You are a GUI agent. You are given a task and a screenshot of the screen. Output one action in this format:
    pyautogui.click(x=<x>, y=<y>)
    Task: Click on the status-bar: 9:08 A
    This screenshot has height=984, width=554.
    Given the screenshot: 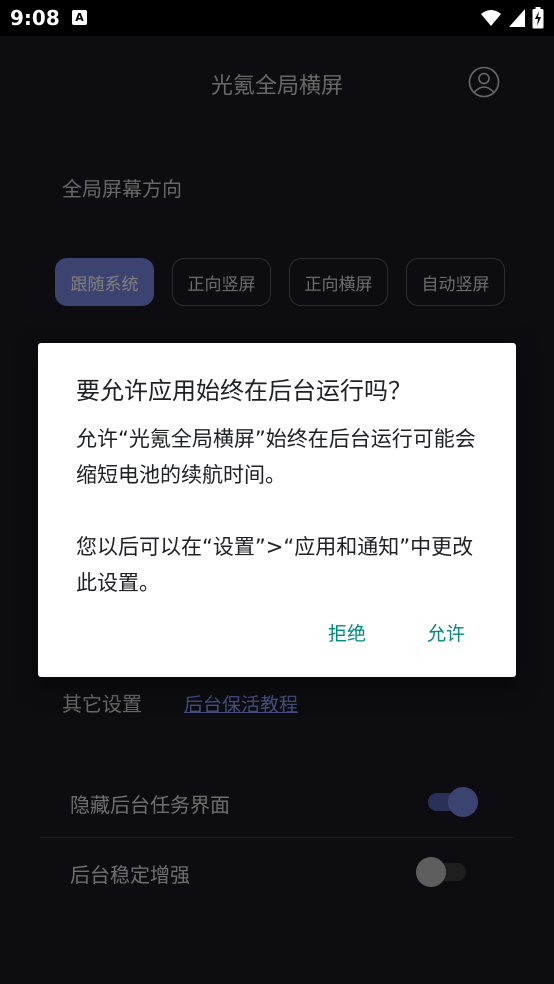 What is the action you would take?
    pyautogui.click(x=277, y=18)
    